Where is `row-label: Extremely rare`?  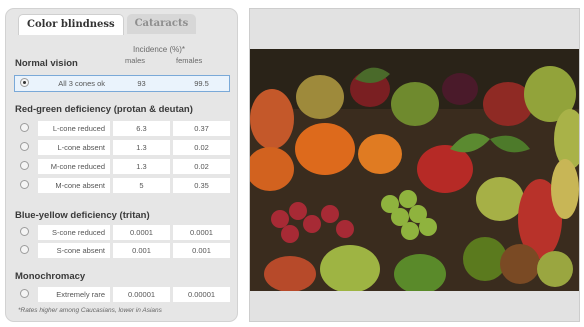
row-label: Extremely rare is located at coordinates (74, 294).